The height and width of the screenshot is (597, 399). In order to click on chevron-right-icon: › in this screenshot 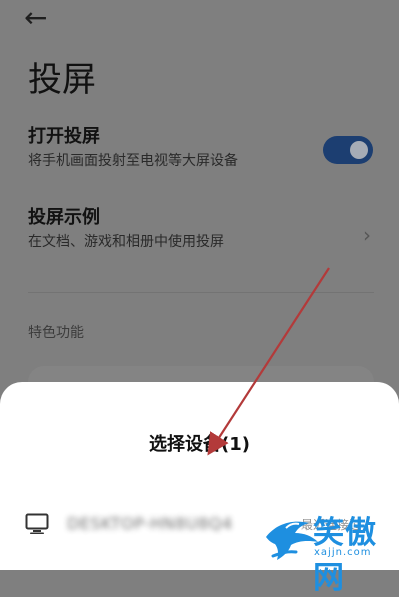, I will do `click(367, 235)`.